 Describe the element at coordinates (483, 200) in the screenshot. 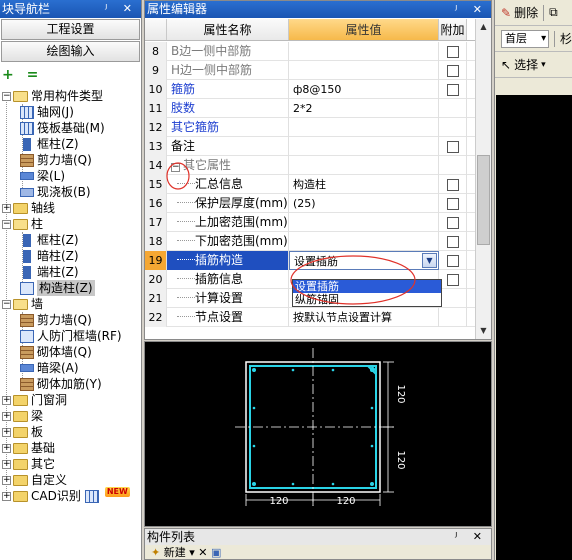

I see `scroll-thumb` at that location.